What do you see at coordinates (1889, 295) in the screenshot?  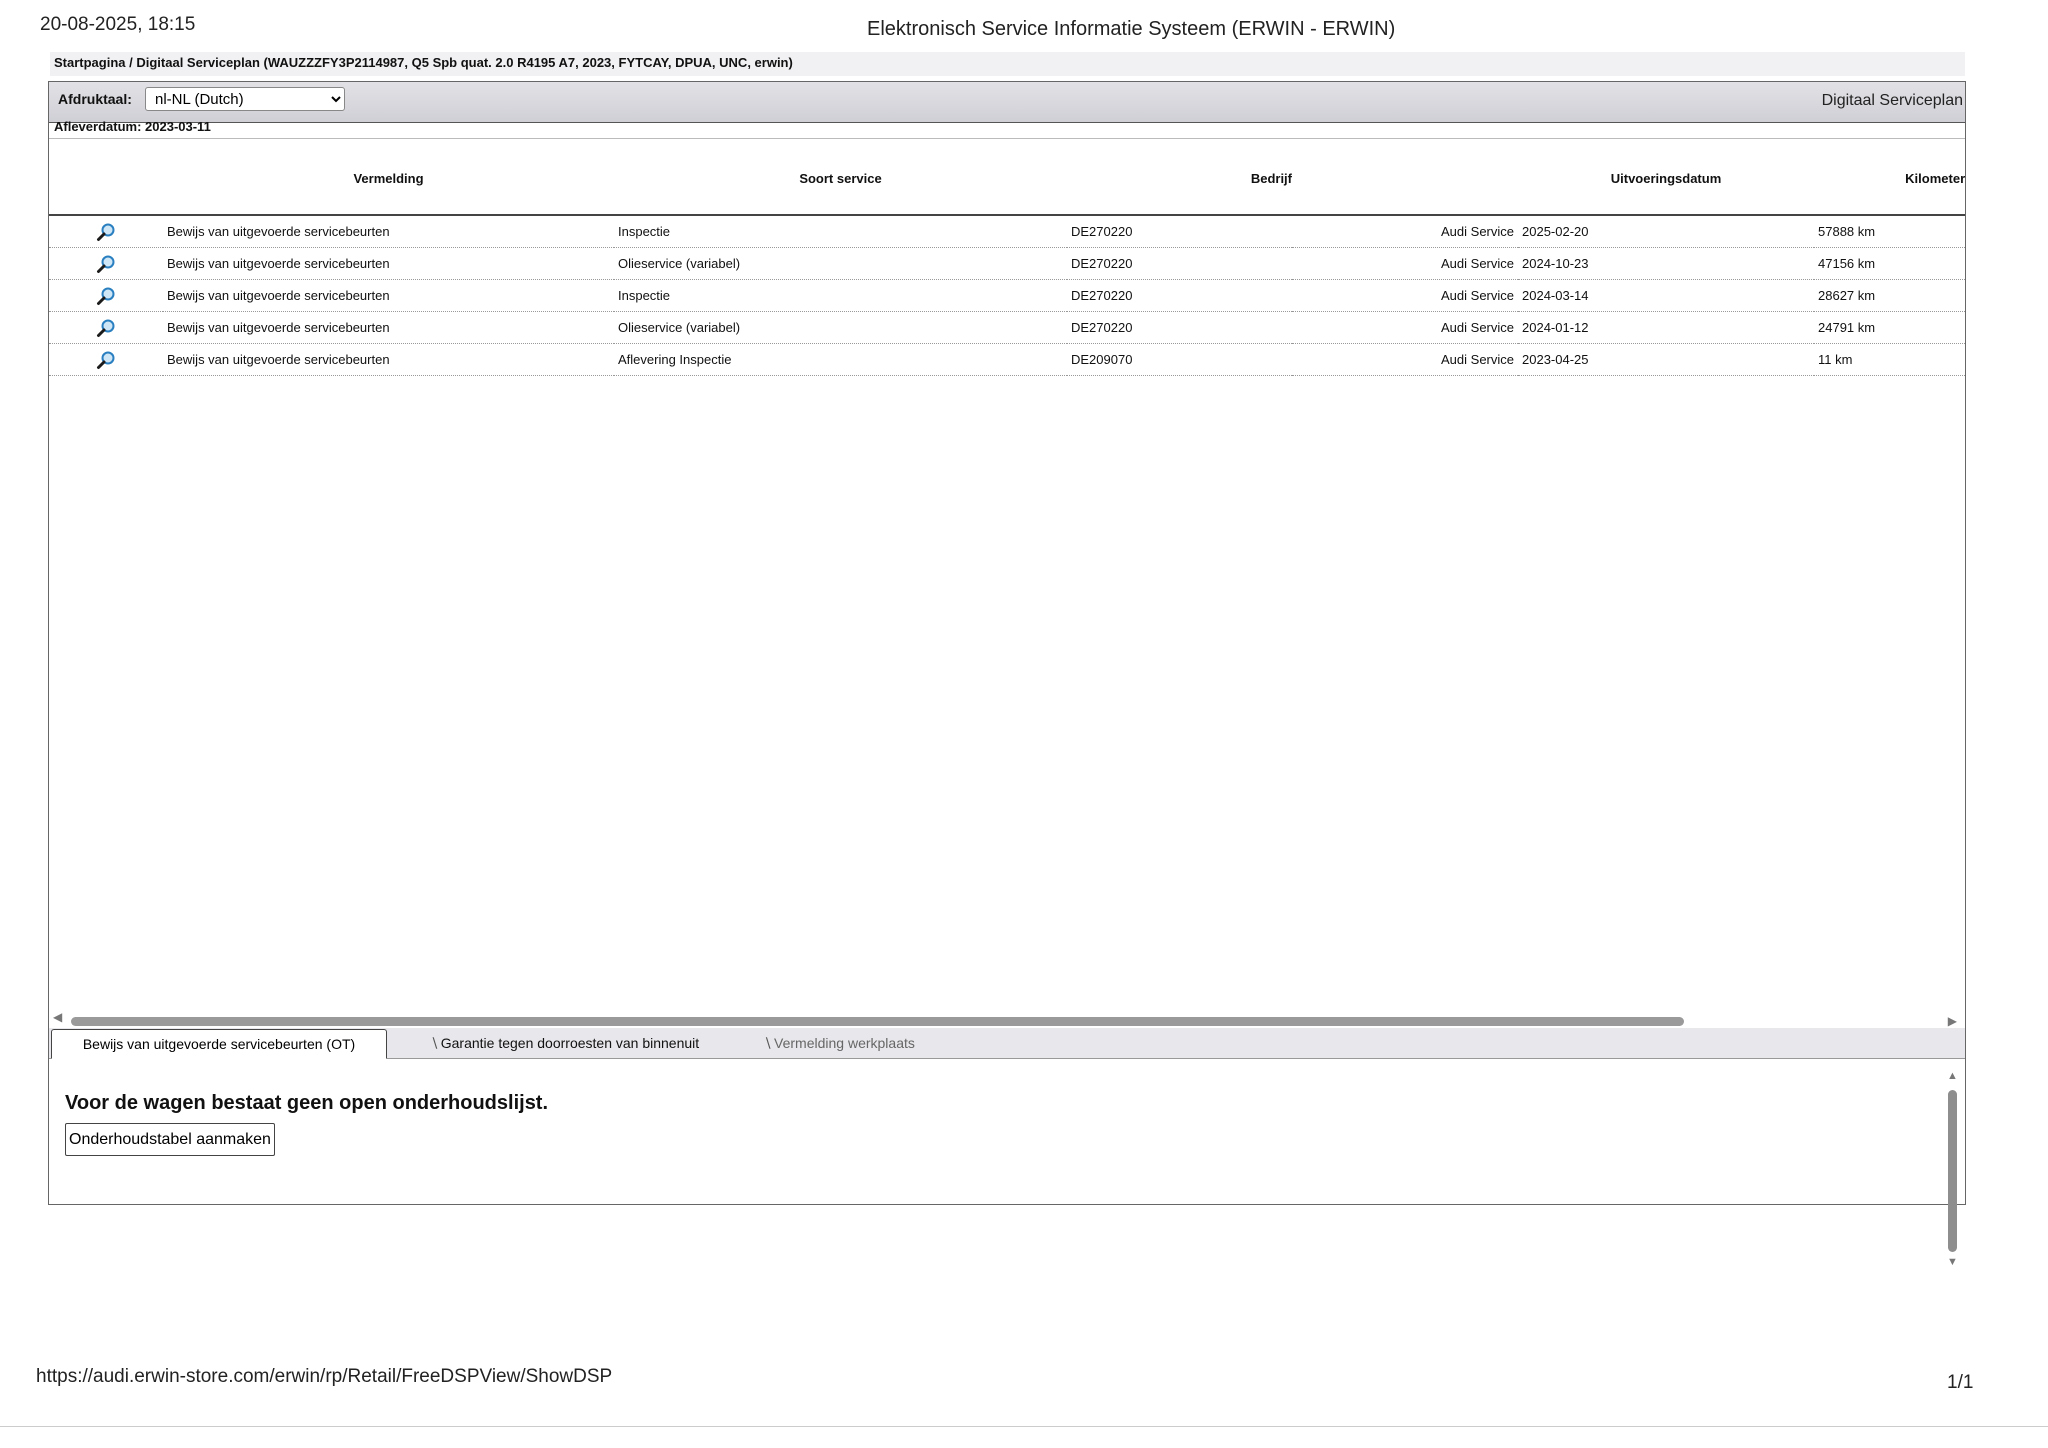 I see `table-cell-mileage: 28627 km` at bounding box center [1889, 295].